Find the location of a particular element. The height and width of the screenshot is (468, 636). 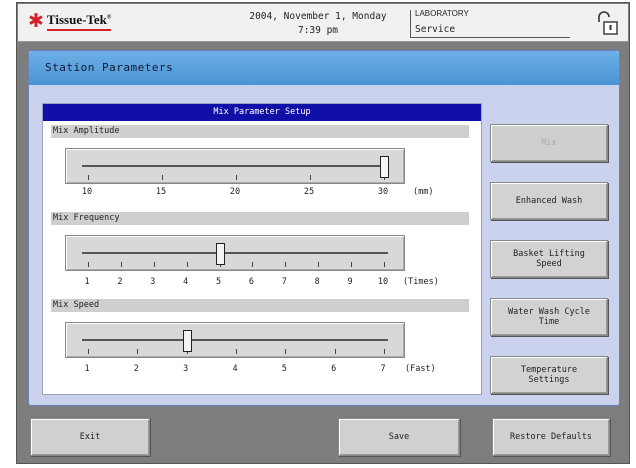

water-wash-label-line1: Water Wash Cycle is located at coordinates (549, 312).